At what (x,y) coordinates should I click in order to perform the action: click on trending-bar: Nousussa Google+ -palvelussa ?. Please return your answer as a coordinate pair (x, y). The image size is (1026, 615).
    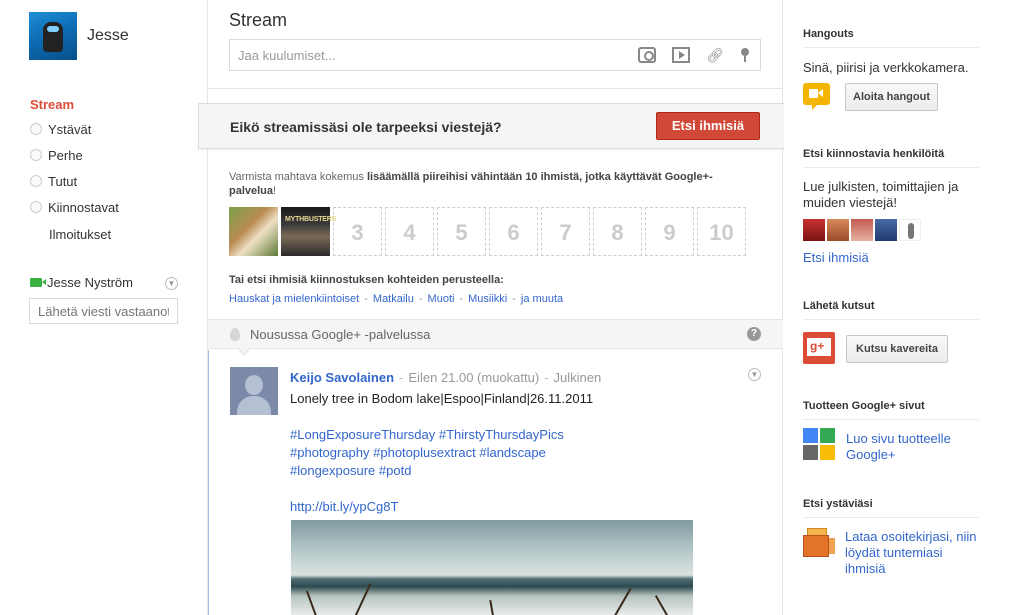
    Looking at the image, I should click on (495, 334).